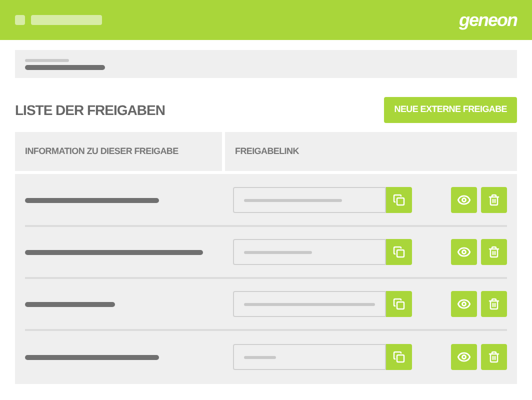  What do you see at coordinates (371, 151) in the screenshot?
I see `column-header: FREIGABELINK` at bounding box center [371, 151].